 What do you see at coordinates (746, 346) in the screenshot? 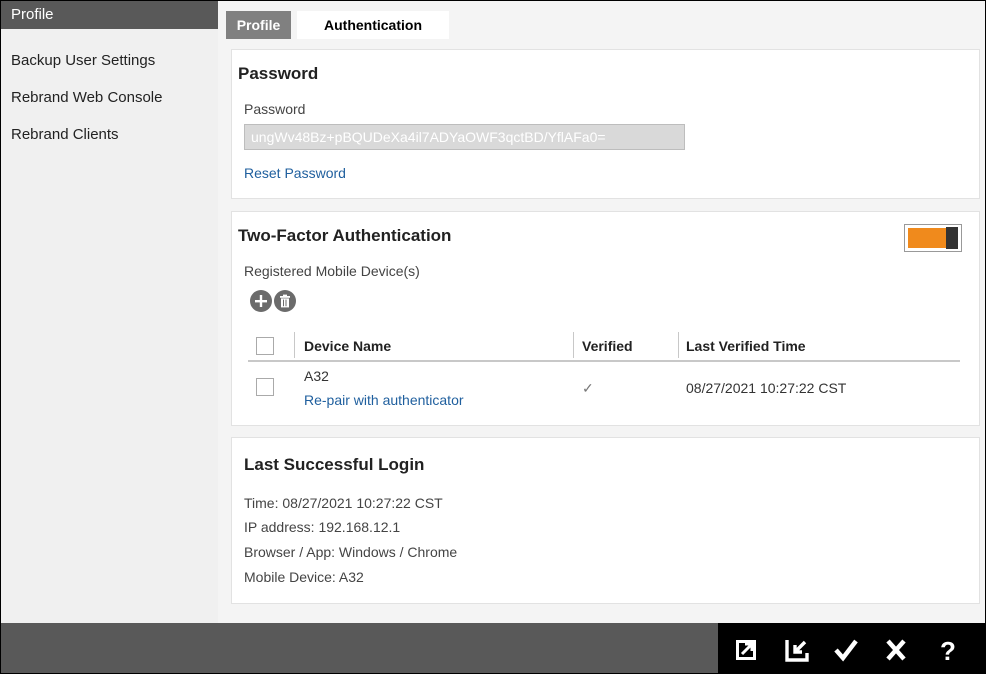
I see `column-last-verified-time: Last Verified Time` at bounding box center [746, 346].